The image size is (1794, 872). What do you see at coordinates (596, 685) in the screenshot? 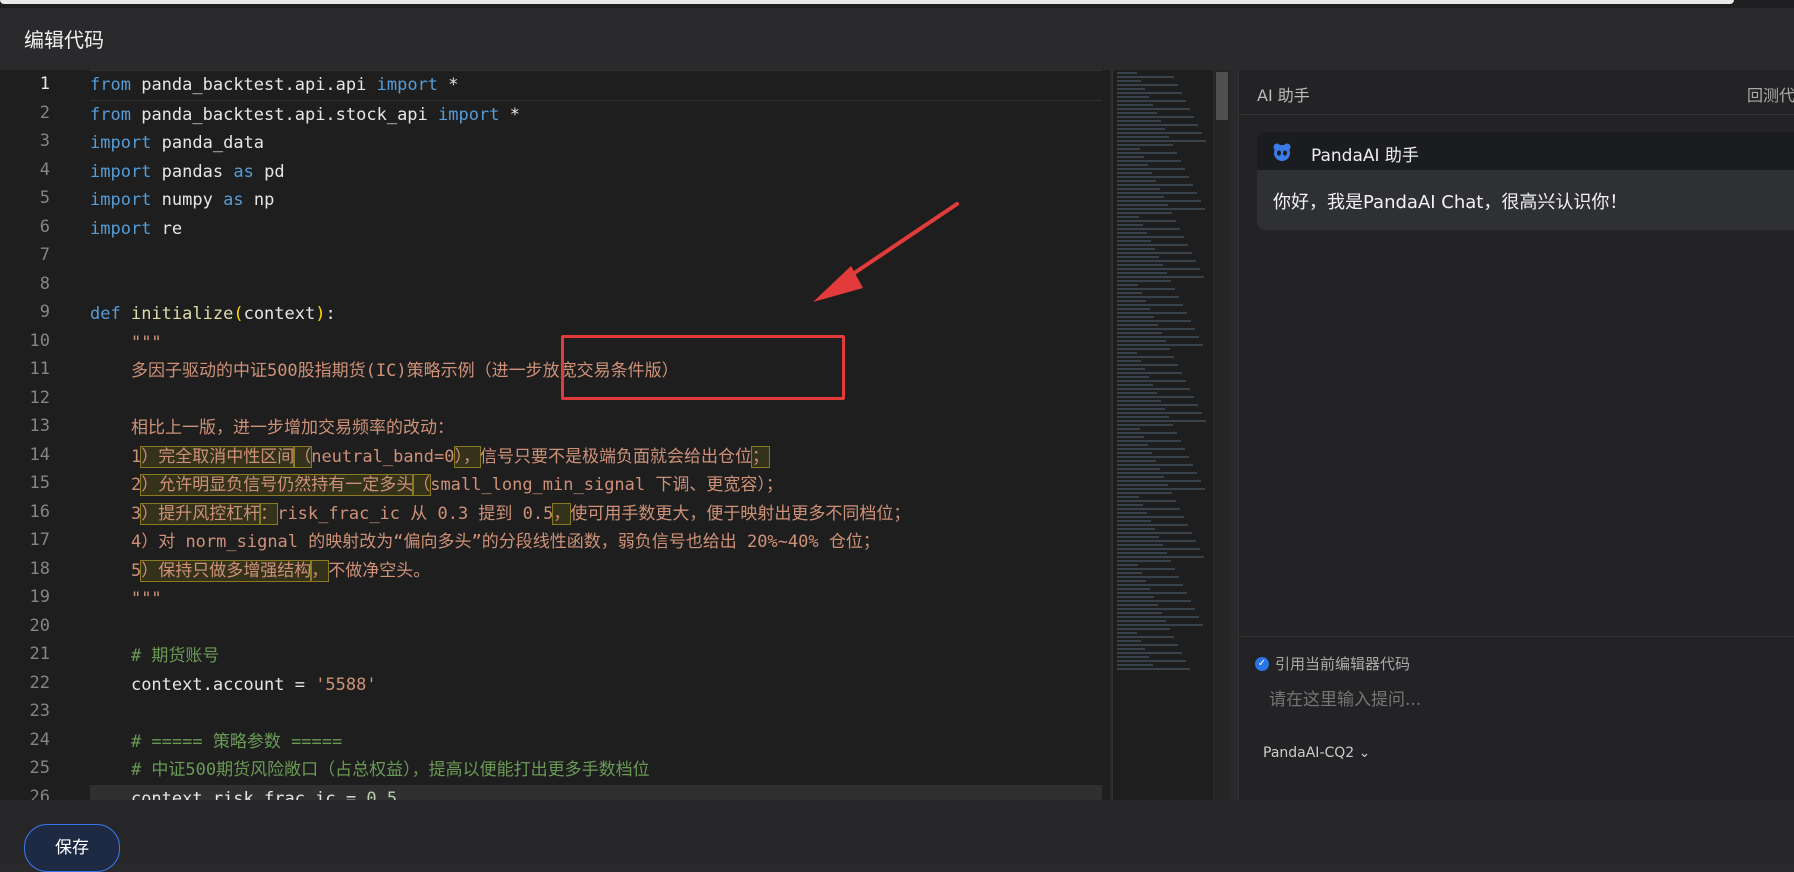
I see `code-line-22: context.account = '5588'` at bounding box center [596, 685].